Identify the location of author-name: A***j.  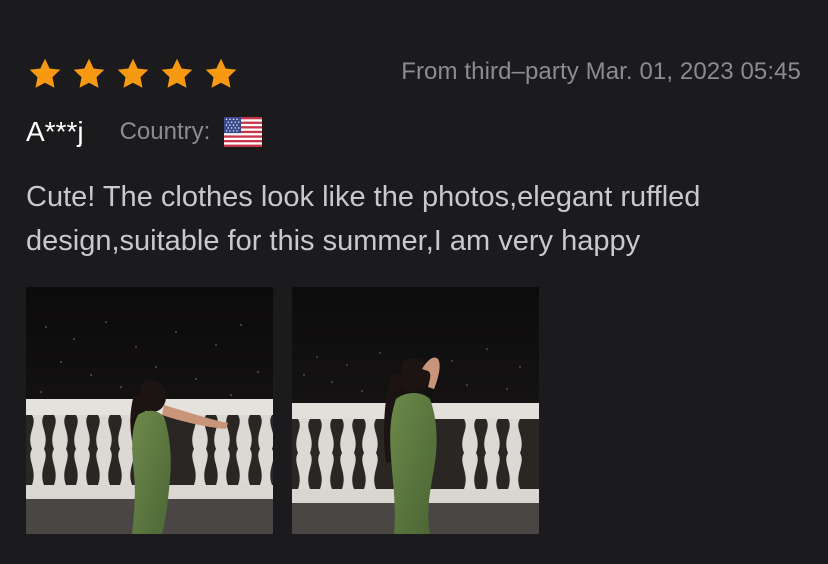
(55, 131).